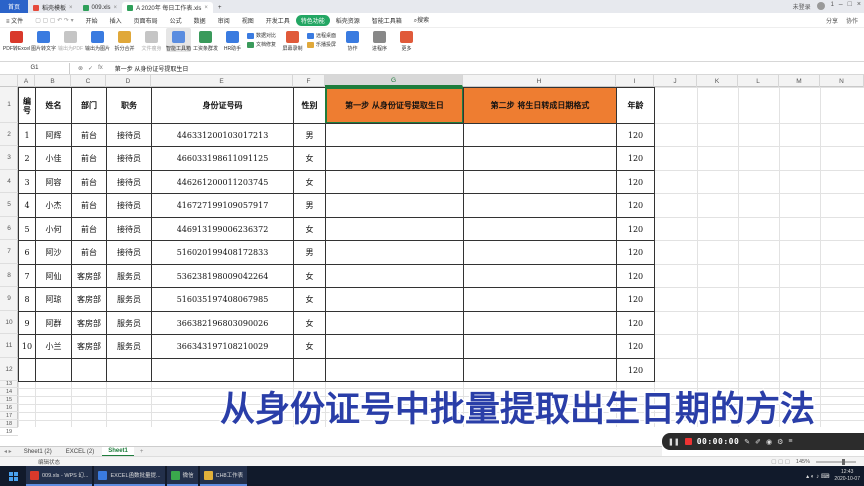  Describe the element at coordinates (53, 252) in the screenshot. I see `cell-name: 阿沙` at that location.